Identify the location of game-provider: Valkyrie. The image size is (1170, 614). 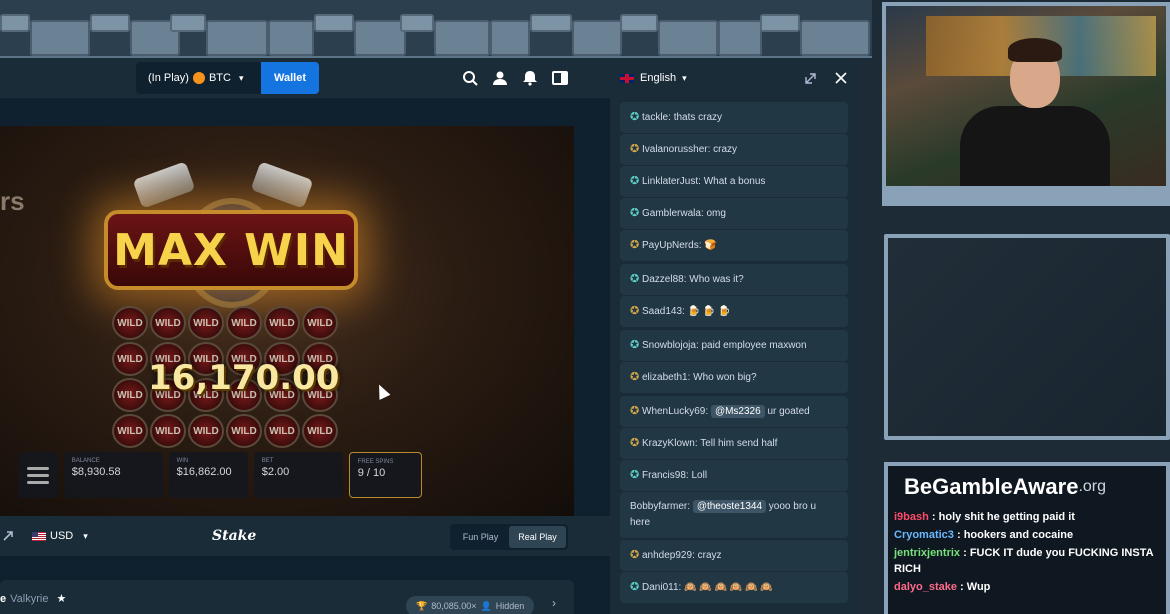
(29, 599).